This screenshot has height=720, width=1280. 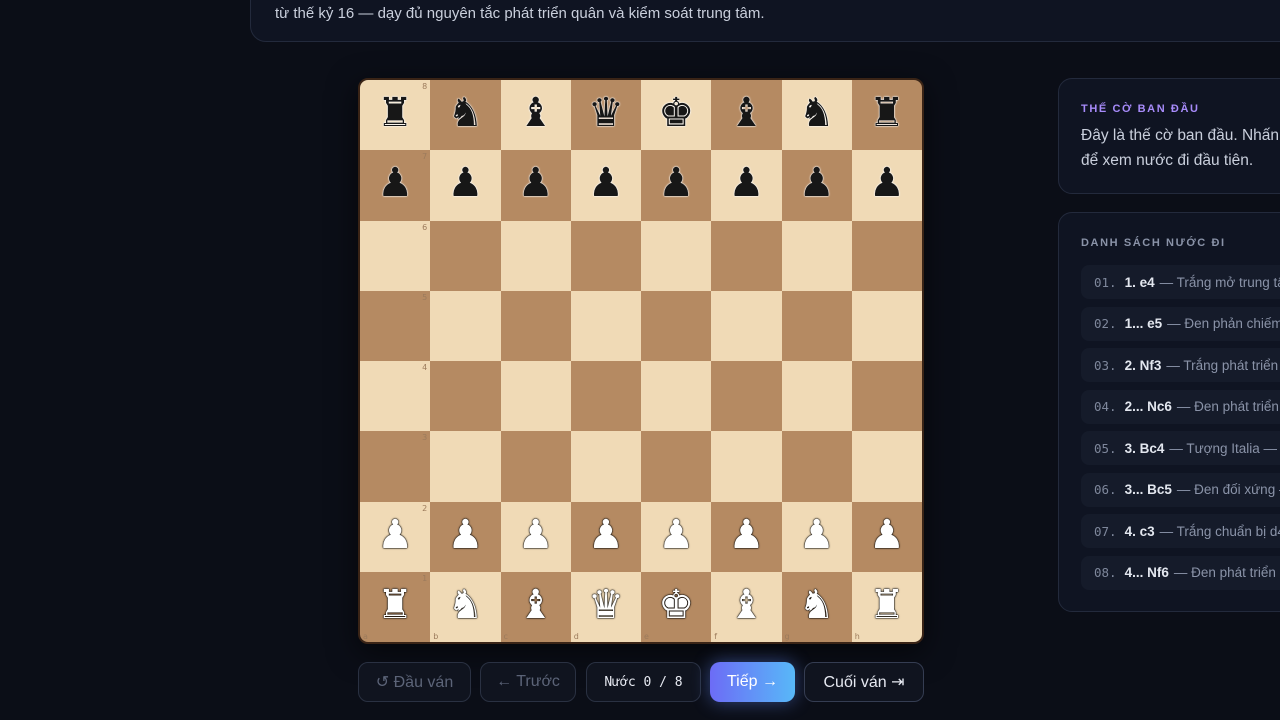 What do you see at coordinates (535, 466) in the screenshot?
I see `square-c3` at bounding box center [535, 466].